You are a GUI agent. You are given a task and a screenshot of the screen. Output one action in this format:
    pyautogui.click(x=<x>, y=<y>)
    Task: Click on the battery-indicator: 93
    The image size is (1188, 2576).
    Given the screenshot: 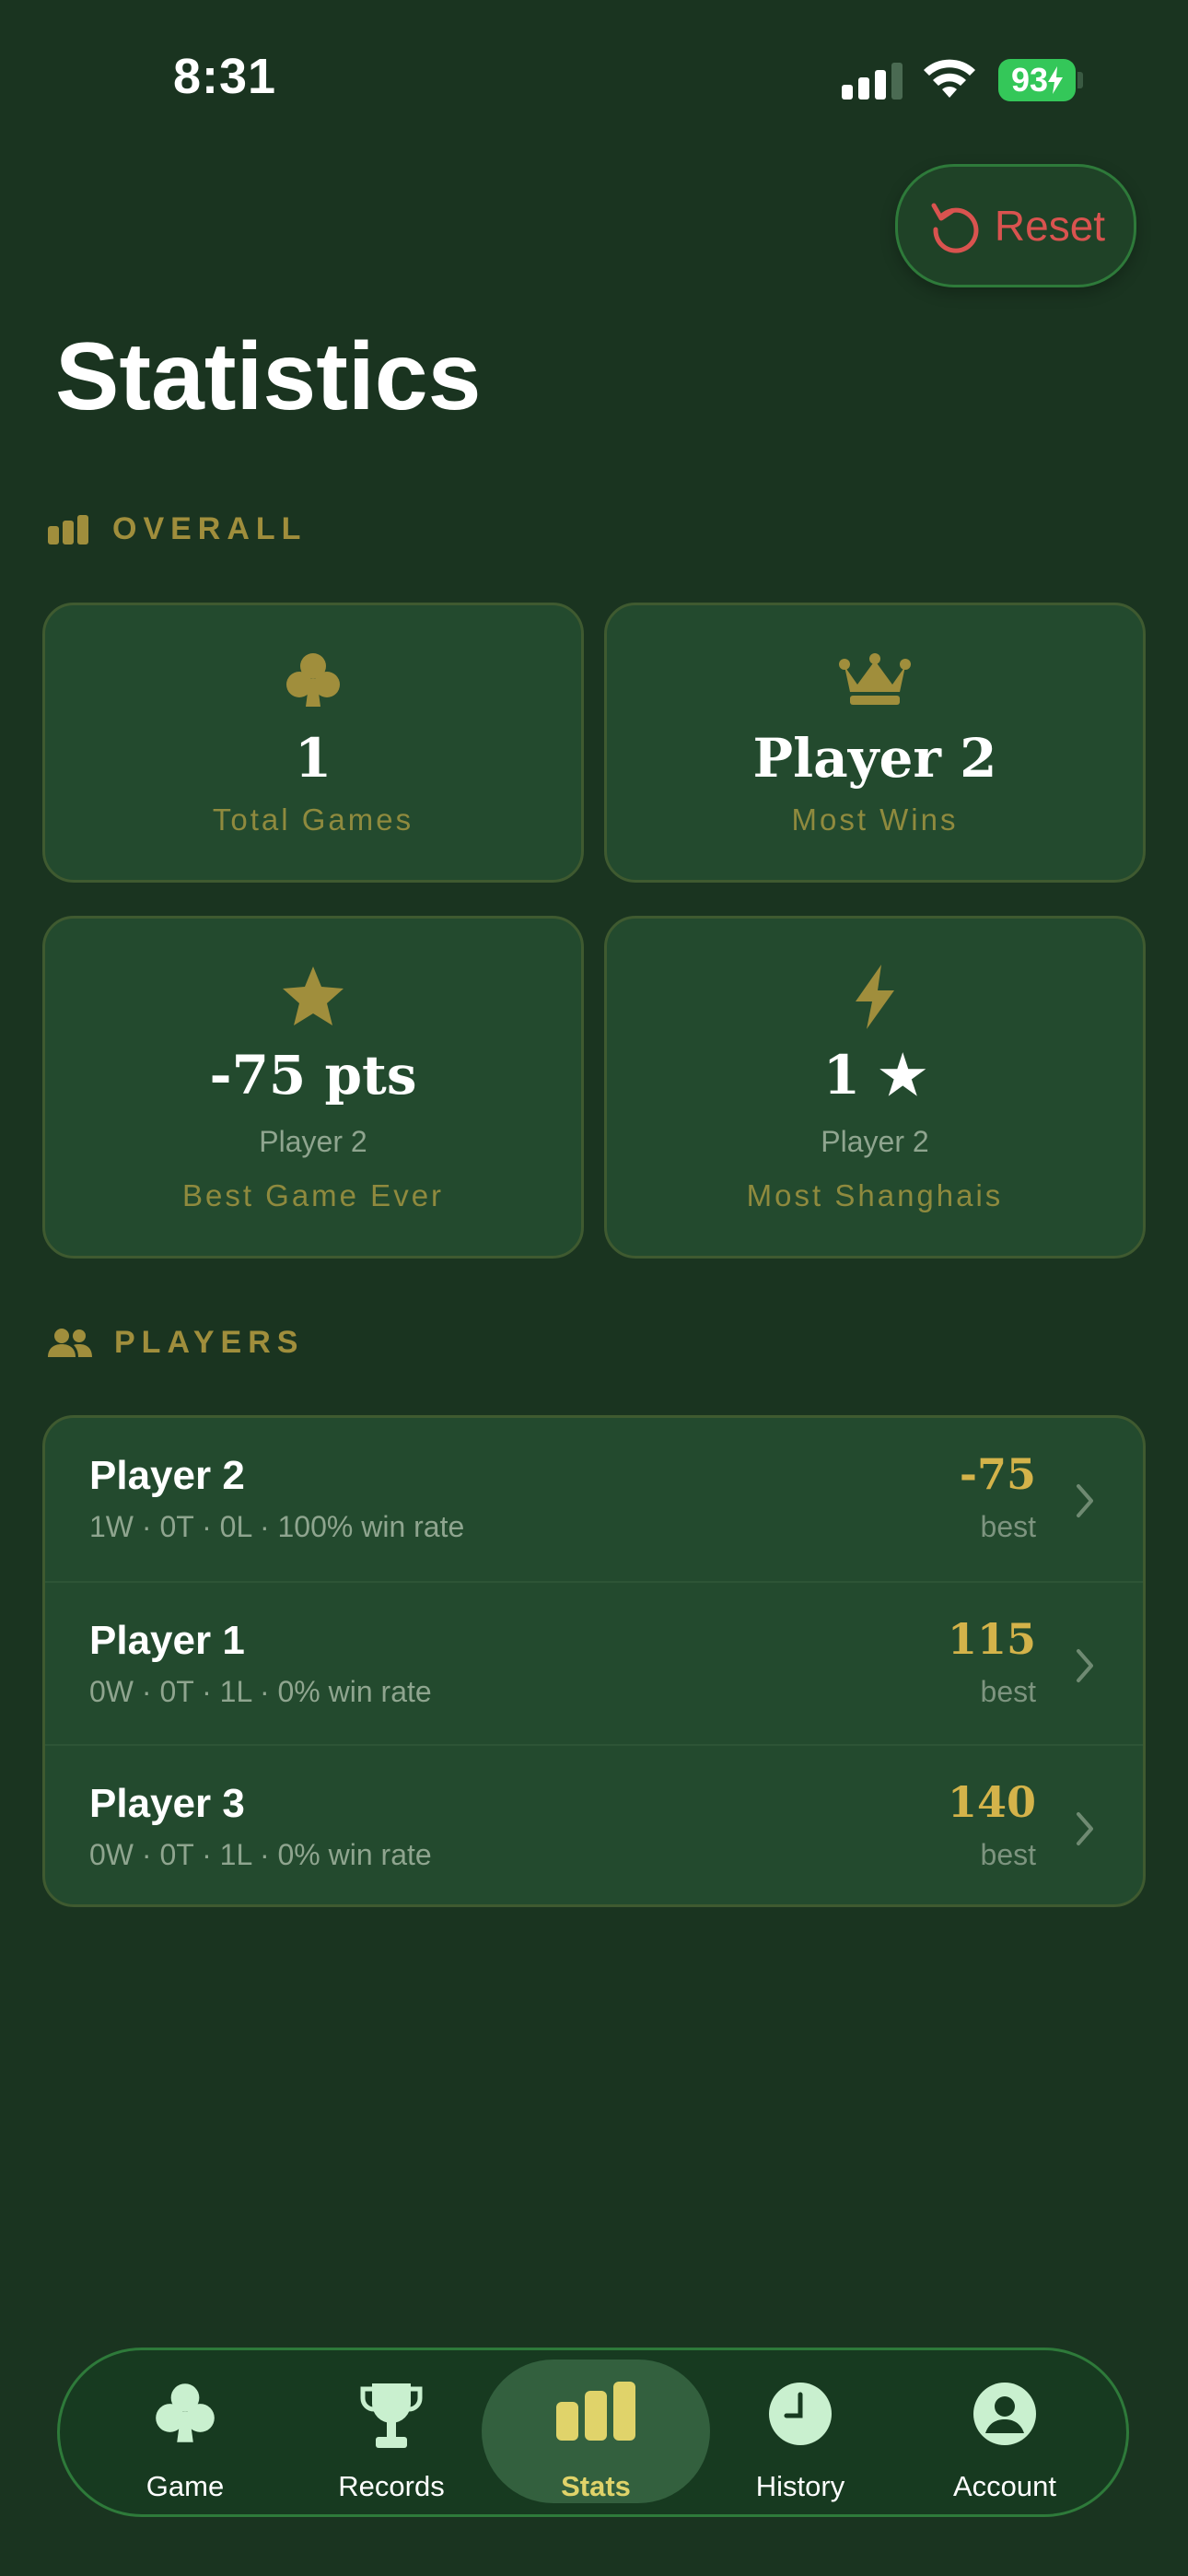 What is the action you would take?
    pyautogui.click(x=1037, y=80)
    